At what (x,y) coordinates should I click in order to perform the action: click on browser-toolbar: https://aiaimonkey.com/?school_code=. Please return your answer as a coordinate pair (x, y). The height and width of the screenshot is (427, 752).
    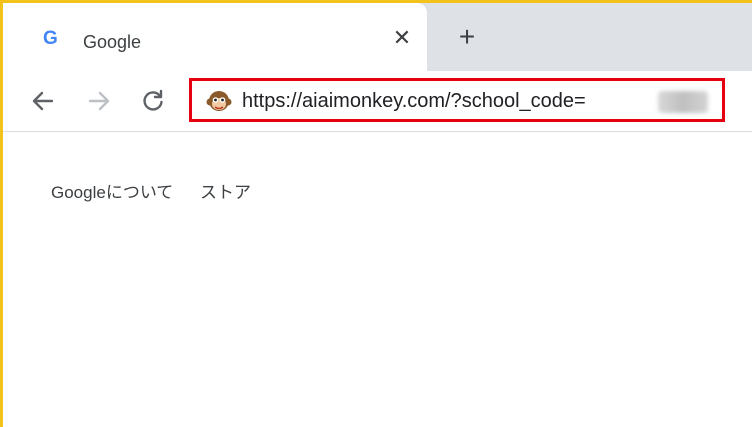
    Looking at the image, I should click on (377, 101).